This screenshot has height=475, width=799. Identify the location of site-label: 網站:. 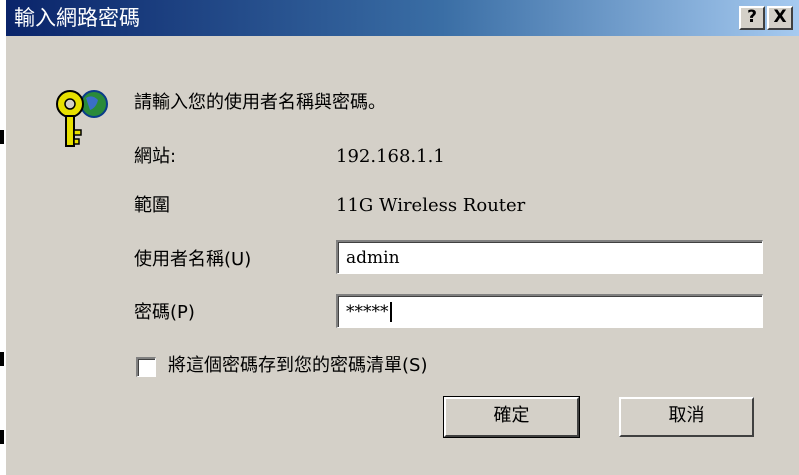
(155, 156).